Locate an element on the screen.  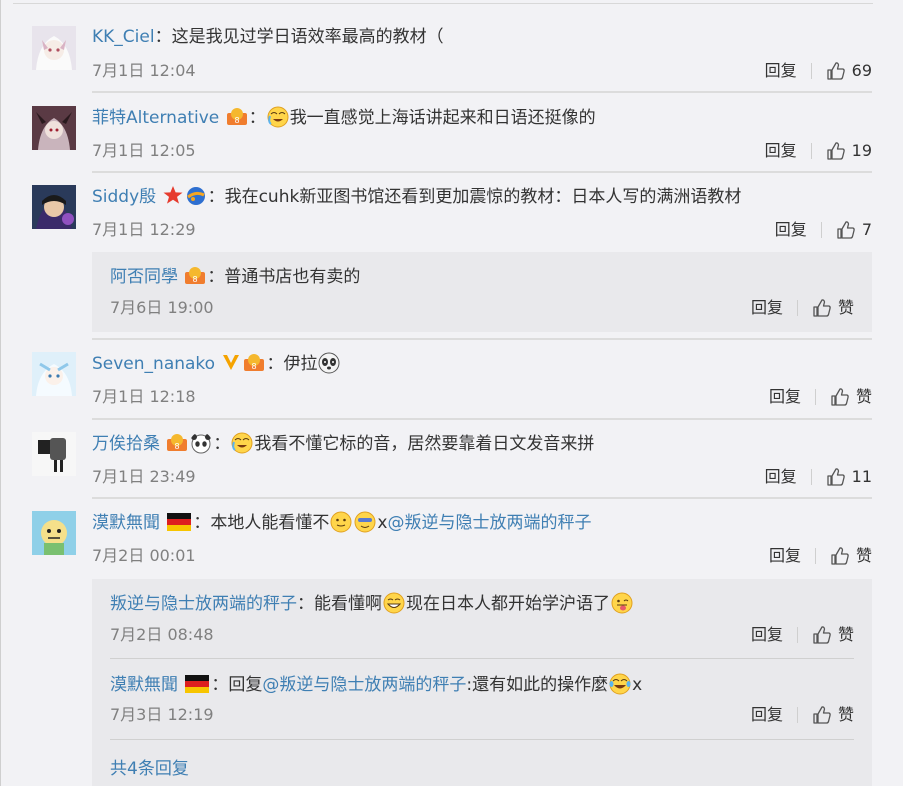
comment-content: Seven_nanako 8 ：伊拉 is located at coordinates (216, 363).